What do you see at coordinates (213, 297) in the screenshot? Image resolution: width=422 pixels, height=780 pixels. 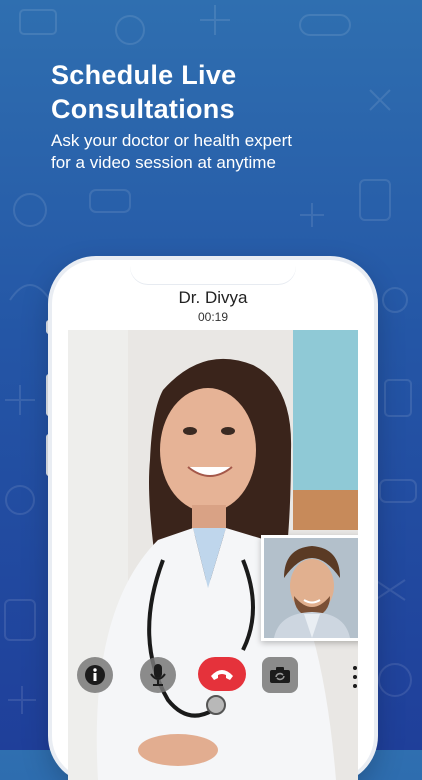 I see `caller-name: Dr. Divya` at bounding box center [213, 297].